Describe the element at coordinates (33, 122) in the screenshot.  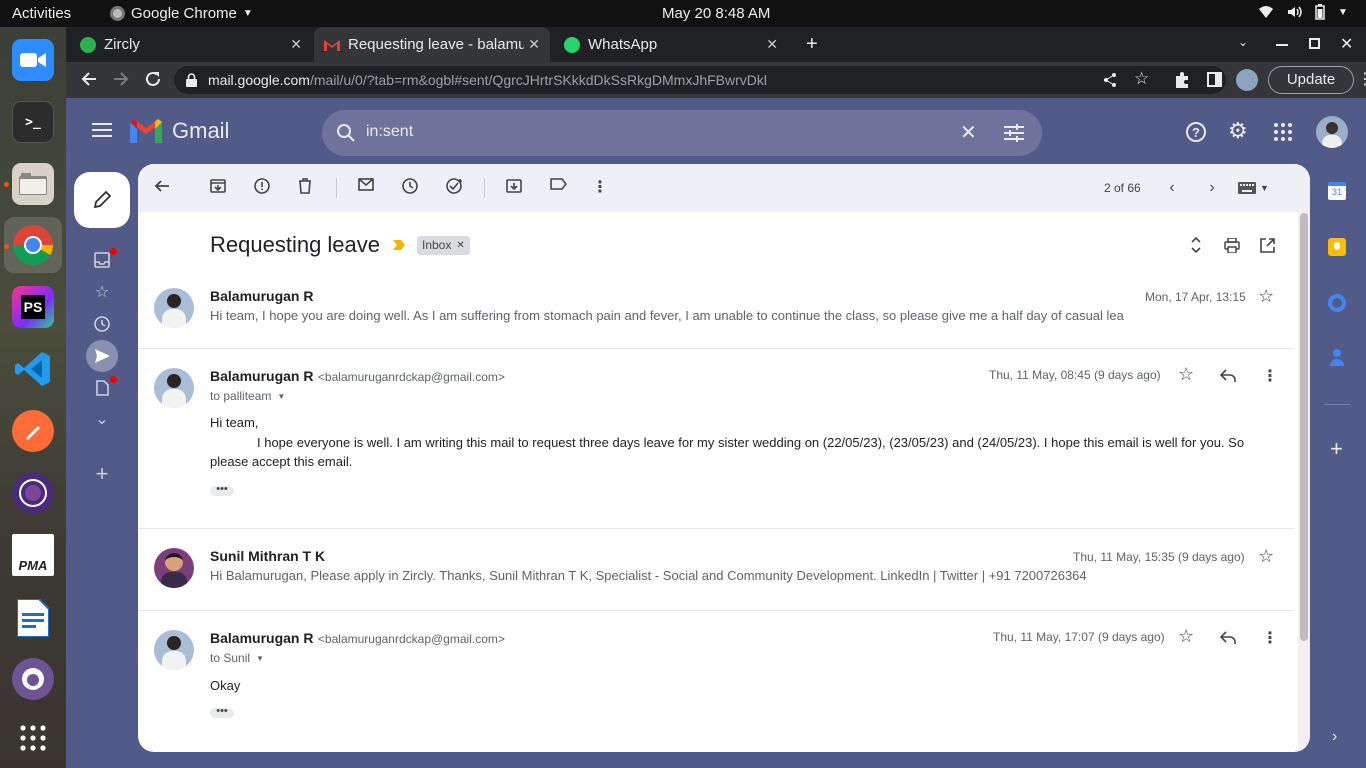
I see `terminal-icon: >_` at that location.